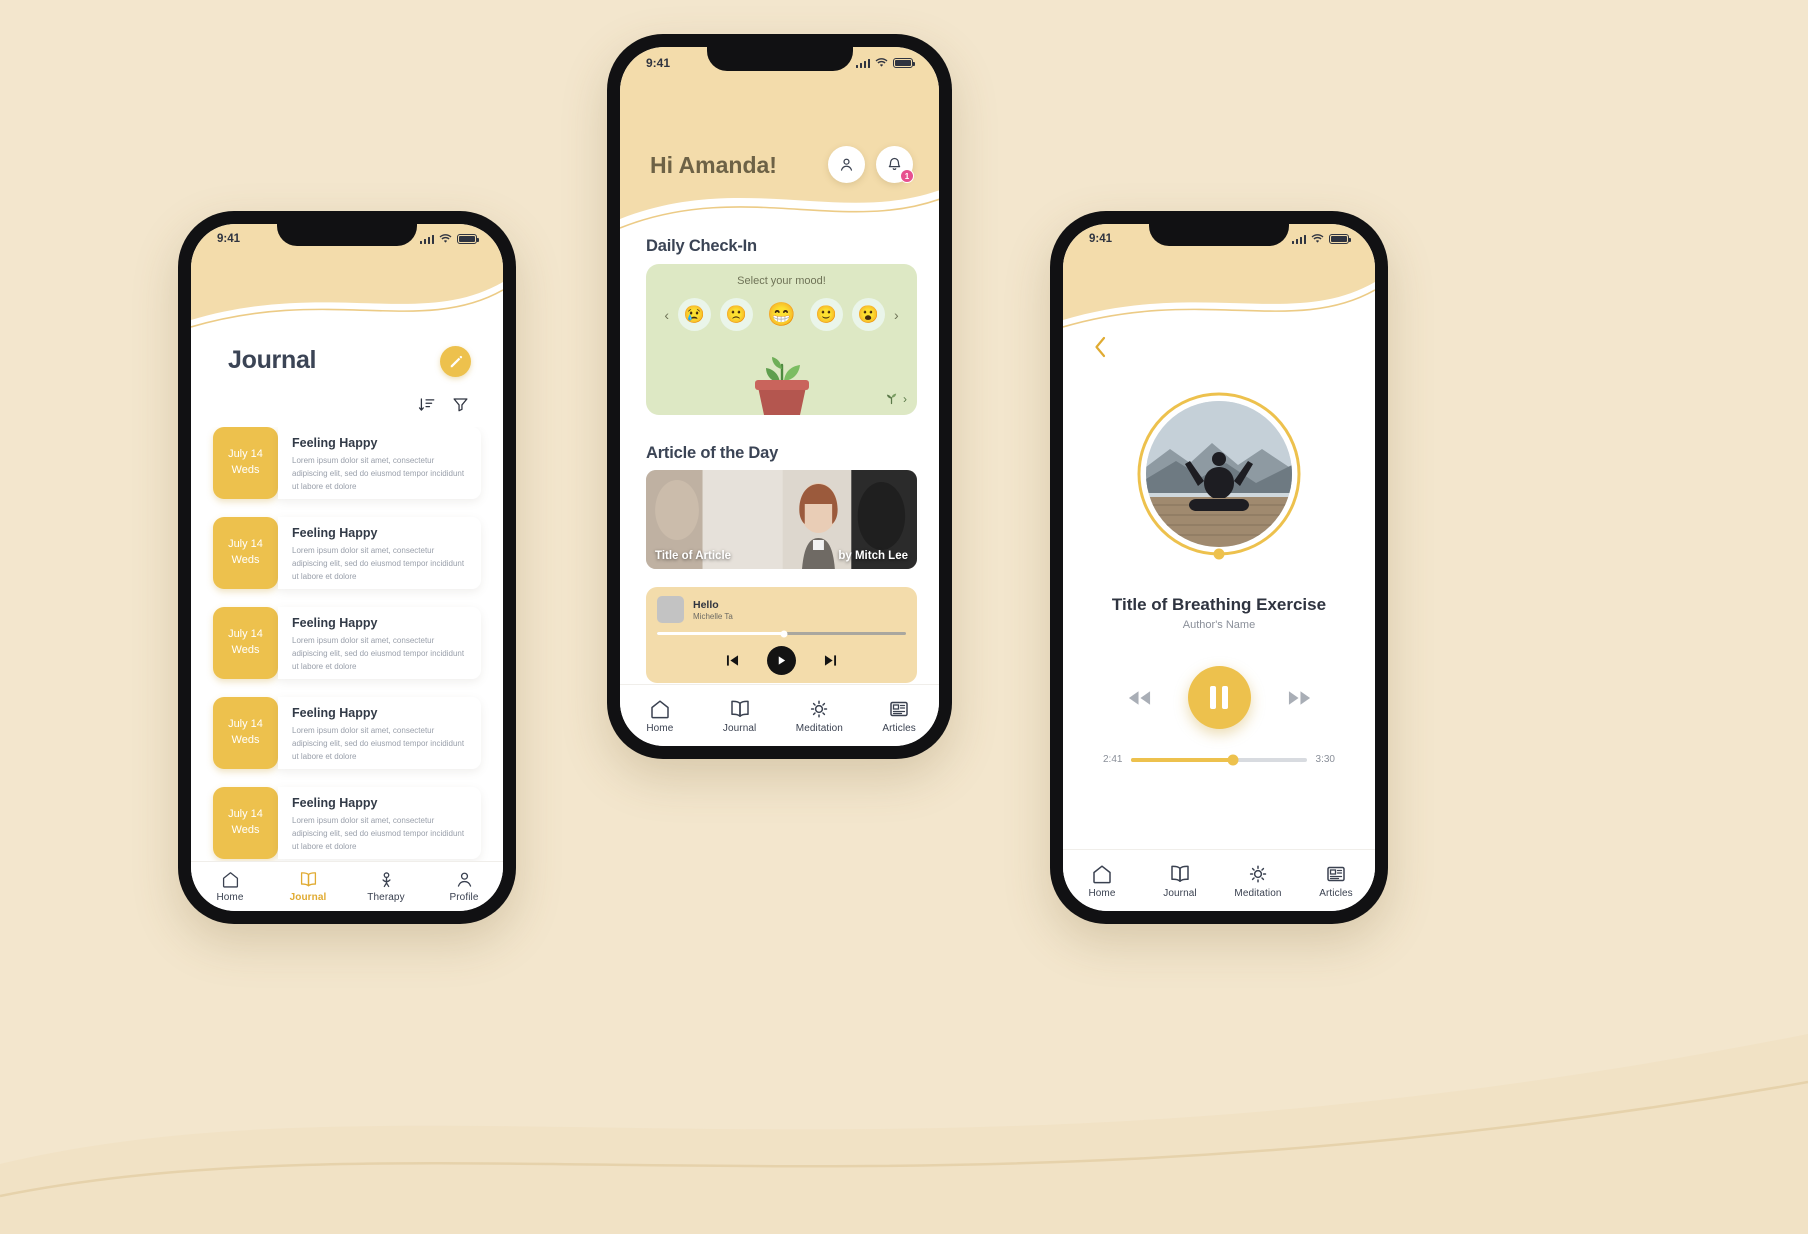 The height and width of the screenshot is (1234, 1808). I want to click on nav-label: Articles, so click(899, 728).